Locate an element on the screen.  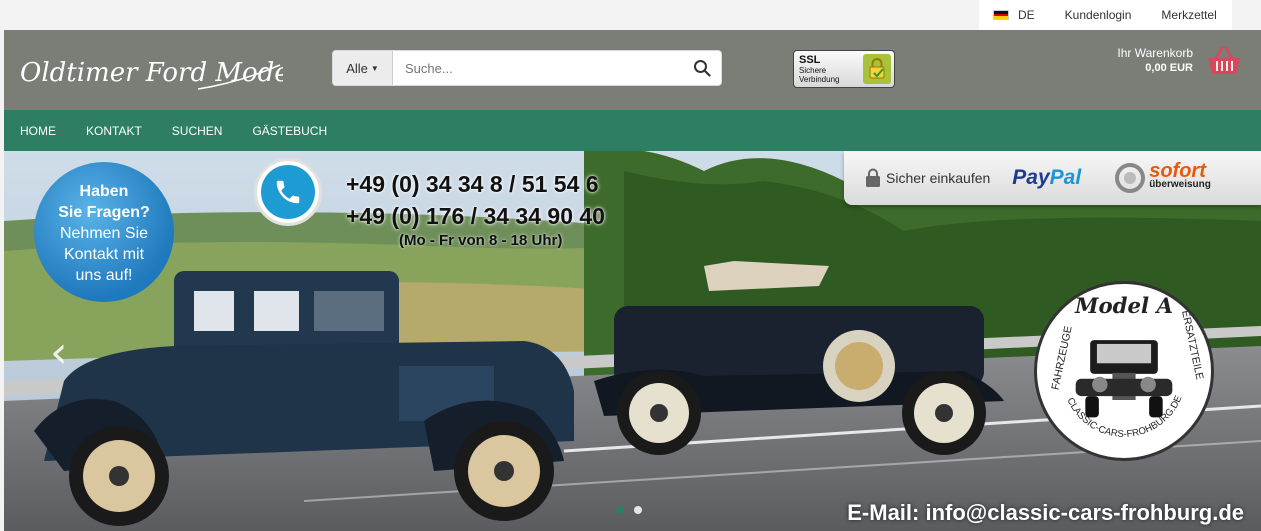
ssl-line1: Sichere is located at coordinates (813, 70).